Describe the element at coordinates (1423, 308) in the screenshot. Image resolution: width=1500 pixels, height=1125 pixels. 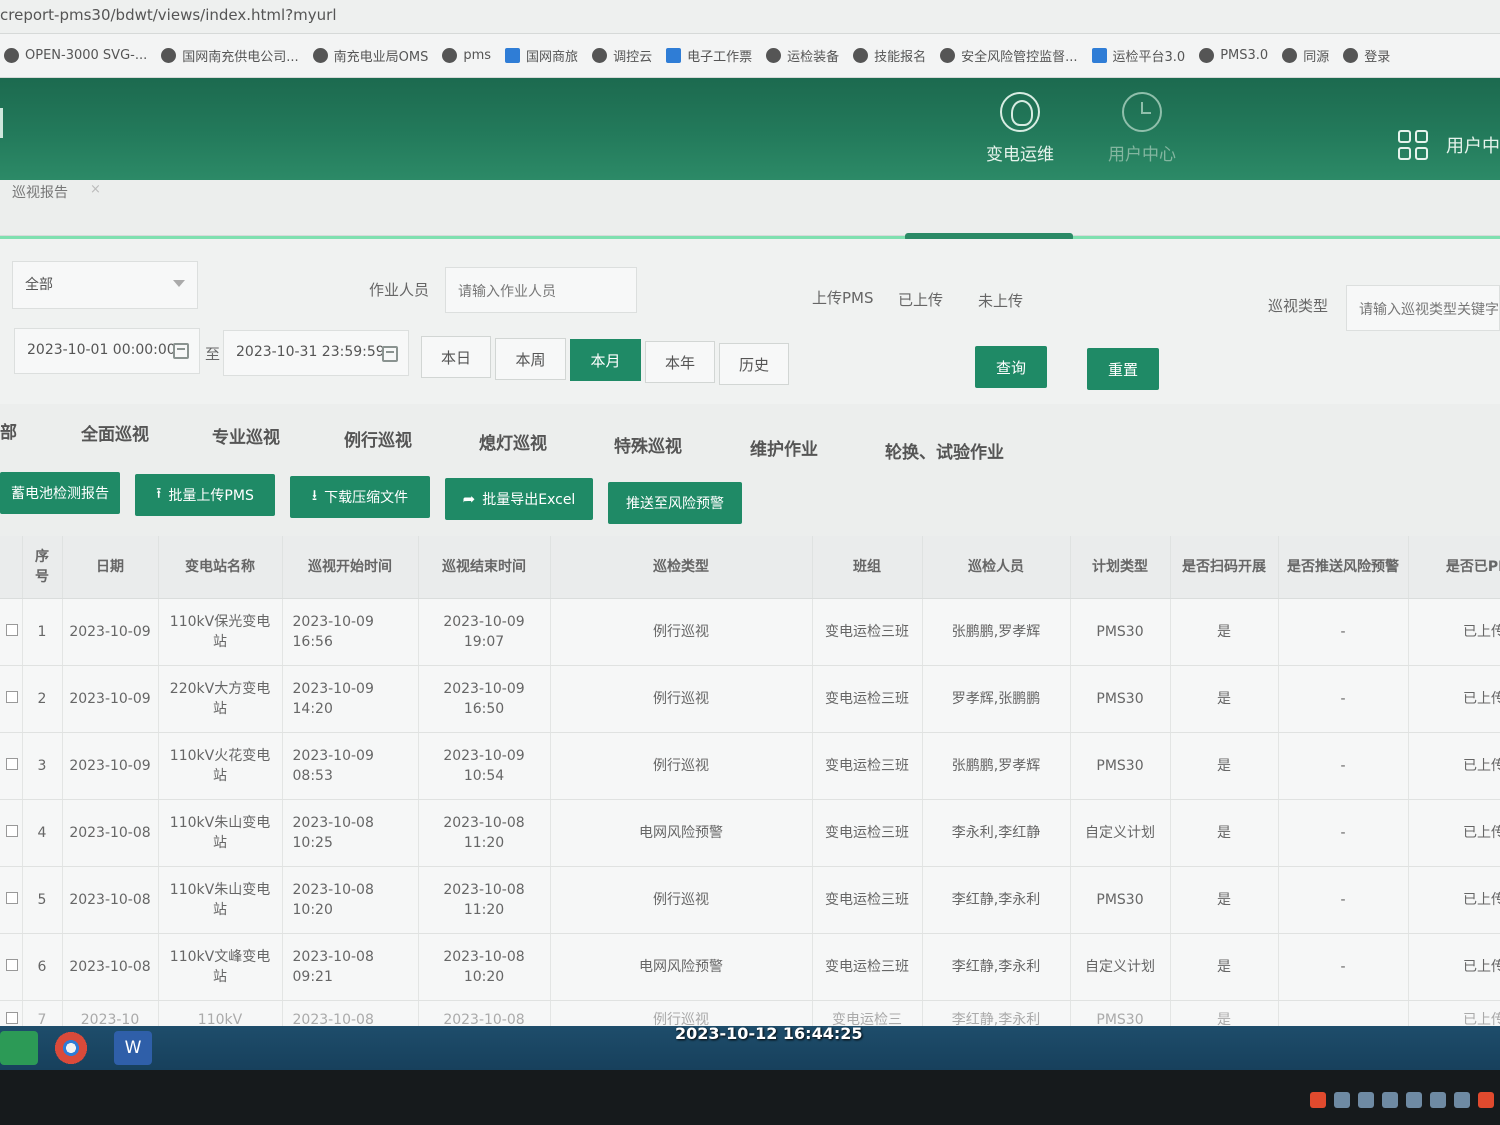
I see `patrol-type-input: 请输入巡视类型关键字` at that location.